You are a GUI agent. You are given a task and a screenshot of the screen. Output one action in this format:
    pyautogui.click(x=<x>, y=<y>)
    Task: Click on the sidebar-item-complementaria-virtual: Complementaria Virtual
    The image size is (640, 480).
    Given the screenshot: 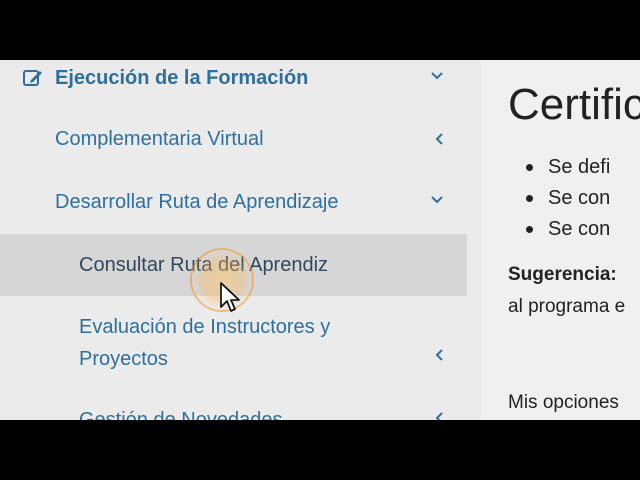 What is the action you would take?
    pyautogui.click(x=233, y=139)
    